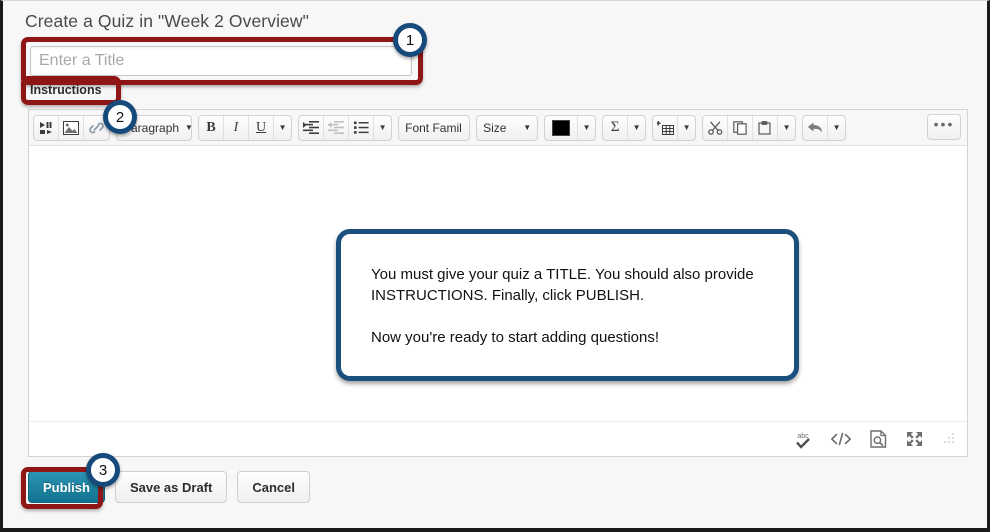 The width and height of the screenshot is (990, 532). I want to click on insert-group, so click(71, 127).